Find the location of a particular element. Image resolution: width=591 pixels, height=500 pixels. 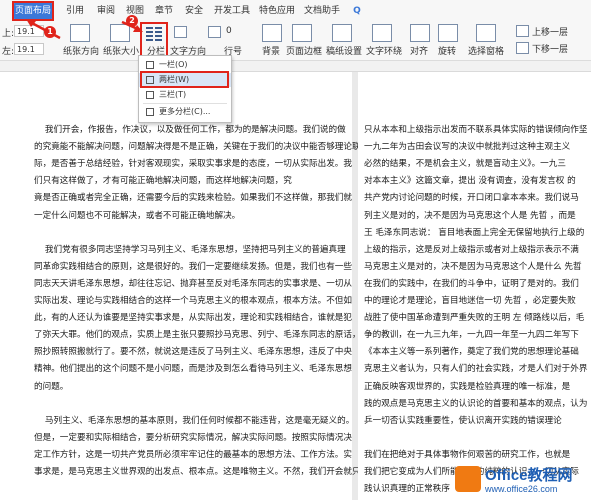

step-badge-1: 1 is located at coordinates (50, 32).